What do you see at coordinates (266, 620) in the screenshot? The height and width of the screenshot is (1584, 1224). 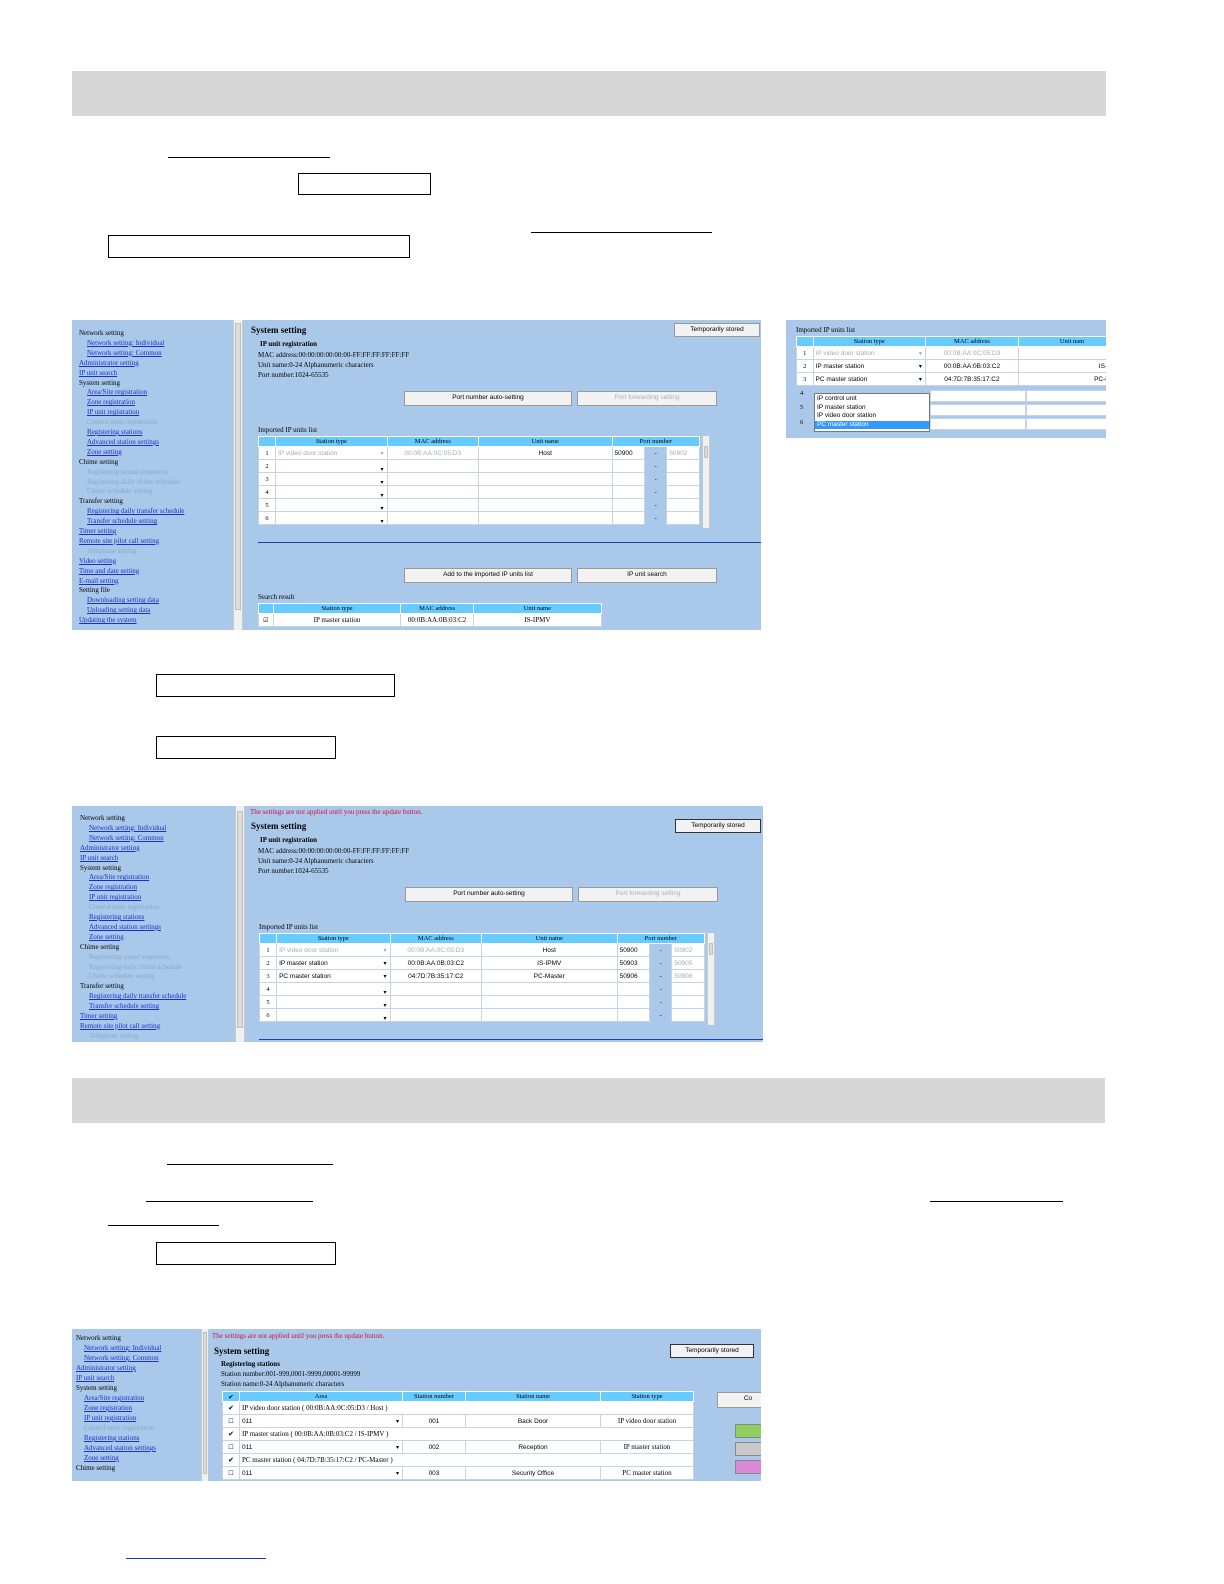 I see `checkbox: ☑` at bounding box center [266, 620].